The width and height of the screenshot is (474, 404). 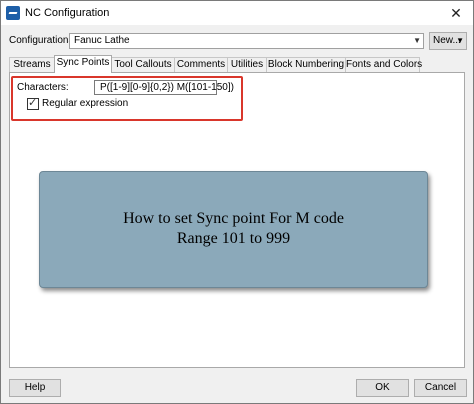 What do you see at coordinates (382, 388) in the screenshot?
I see `ok-button: OK` at bounding box center [382, 388].